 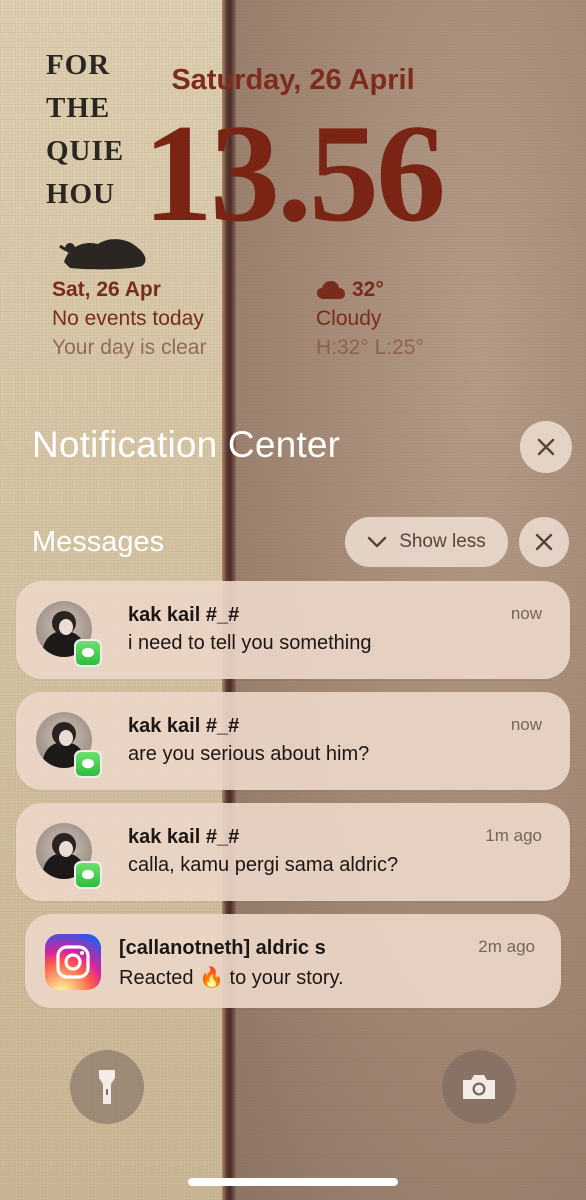 I want to click on camera-button, so click(x=479, y=1087).